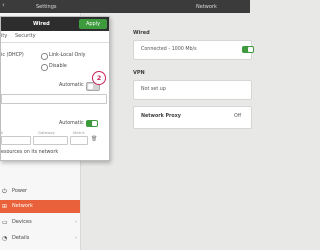  What do you see at coordinates (192, 90) in the screenshot?
I see `vpn-card: Not set up` at bounding box center [192, 90].